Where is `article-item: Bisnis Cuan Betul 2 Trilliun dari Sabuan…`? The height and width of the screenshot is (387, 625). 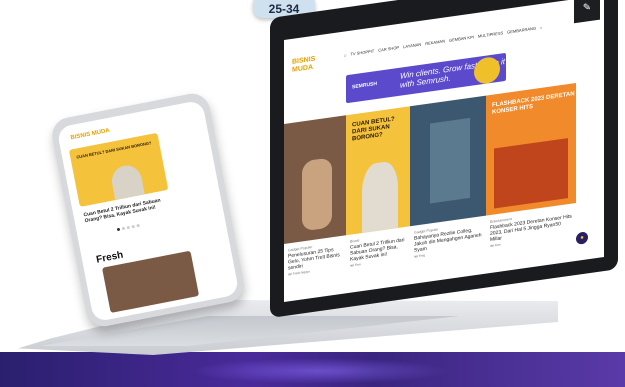
article-item: Bisnis Cuan Betul 2 Trilliun dari Sabuan… is located at coordinates (379, 250).